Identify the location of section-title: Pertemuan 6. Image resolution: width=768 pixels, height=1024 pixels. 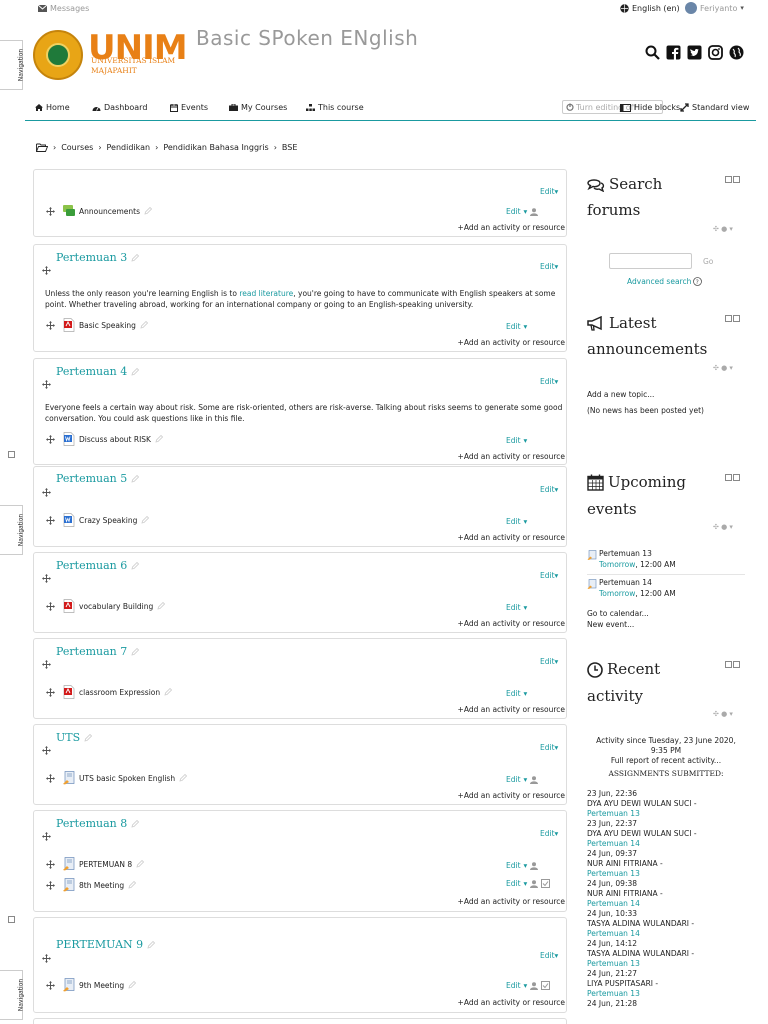
(98, 565).